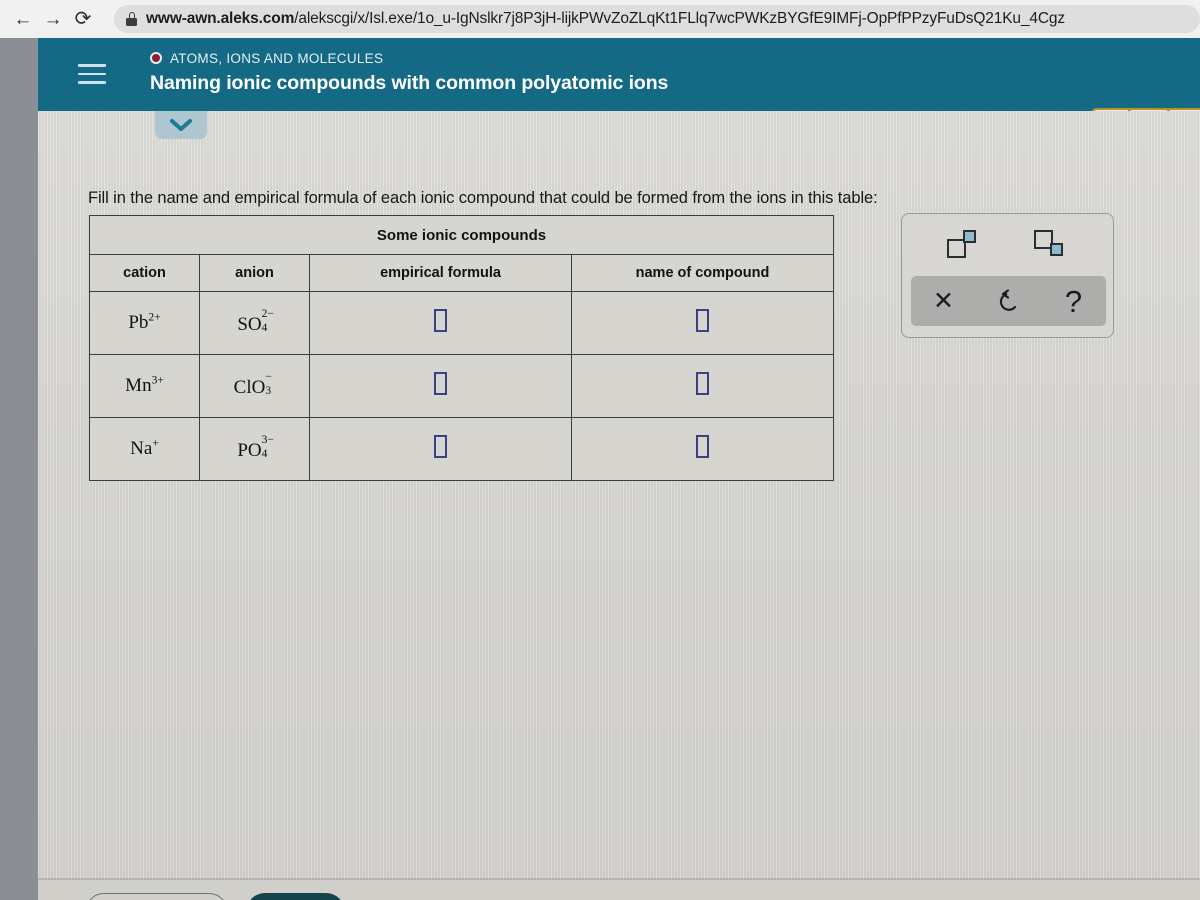 This screenshot has width=1200, height=900. I want to click on chevron-down-icon, so click(181, 125).